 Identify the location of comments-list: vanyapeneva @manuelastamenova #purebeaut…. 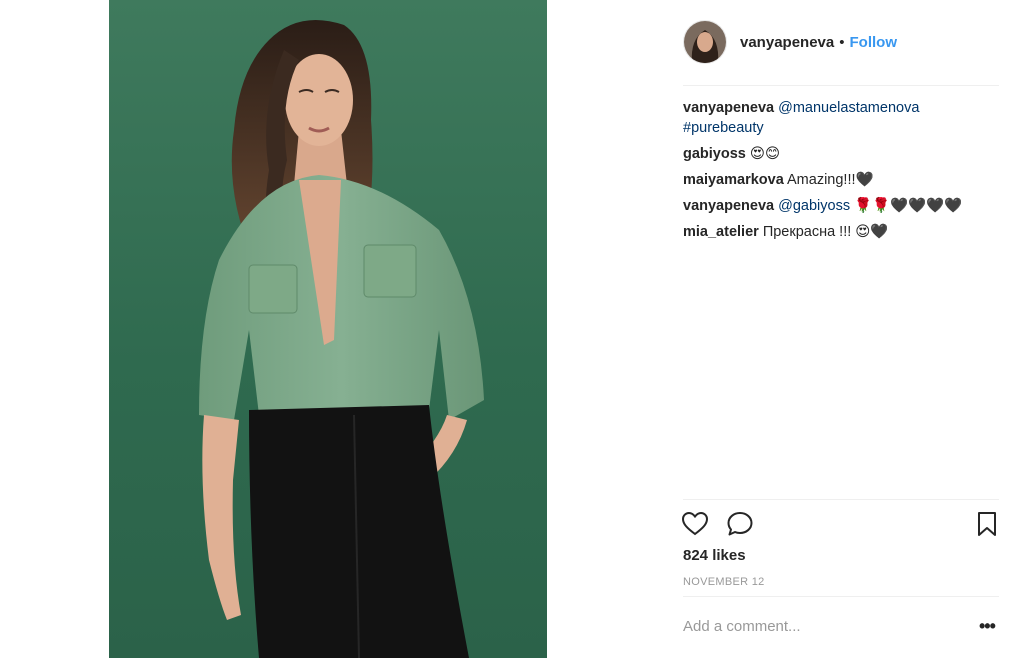
(841, 173).